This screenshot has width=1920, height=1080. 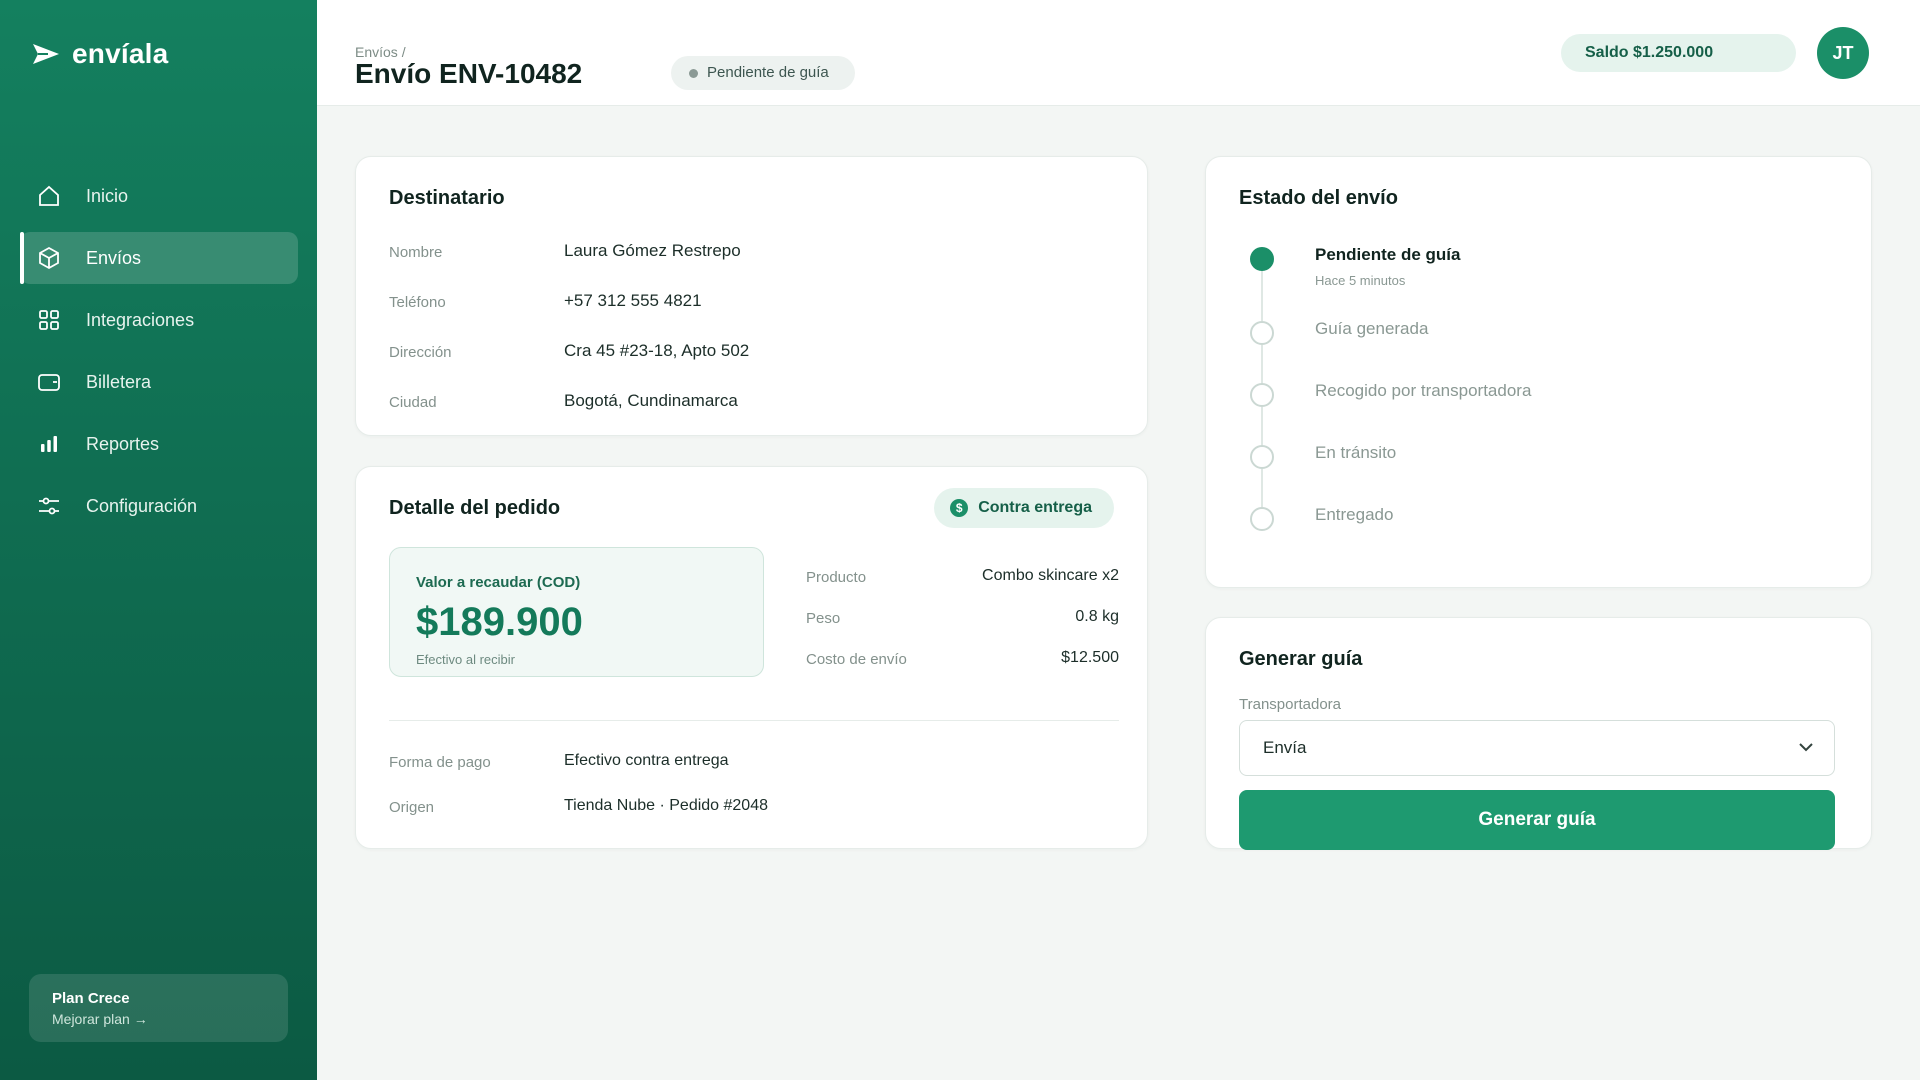 What do you see at coordinates (1090, 657) in the screenshot?
I see `shipping-cost-value: $12.500` at bounding box center [1090, 657].